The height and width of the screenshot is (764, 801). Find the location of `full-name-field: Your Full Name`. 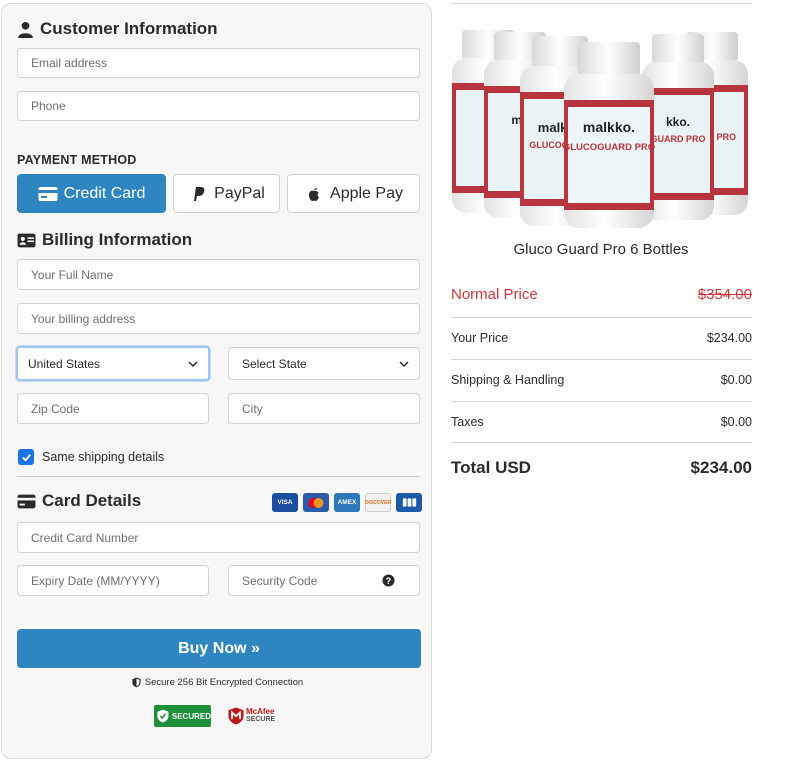

full-name-field: Your Full Name is located at coordinates (218, 274).